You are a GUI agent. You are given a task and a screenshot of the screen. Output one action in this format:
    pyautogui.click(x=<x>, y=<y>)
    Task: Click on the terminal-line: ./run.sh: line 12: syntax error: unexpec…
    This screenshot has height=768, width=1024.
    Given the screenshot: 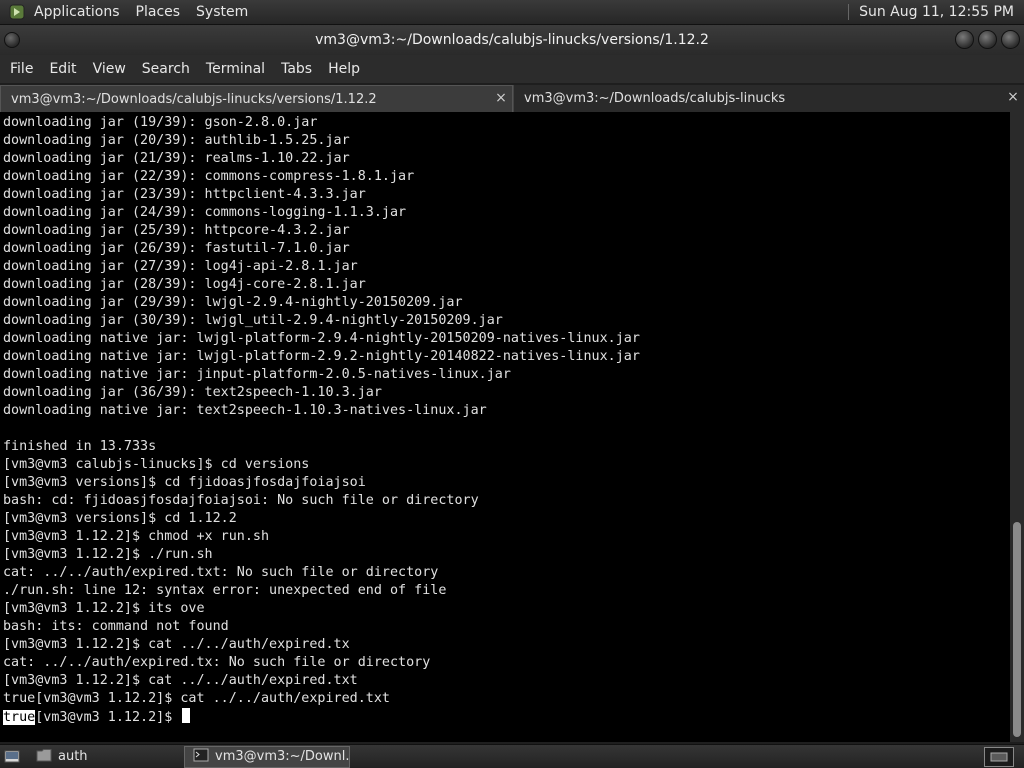 What is the action you would take?
    pyautogui.click(x=225, y=590)
    